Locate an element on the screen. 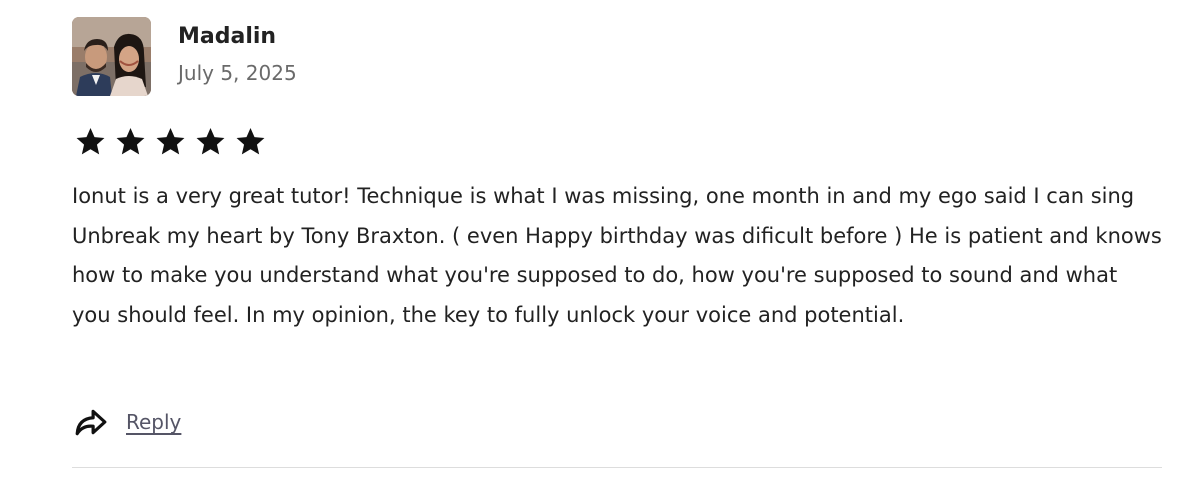 This screenshot has width=1200, height=489. reply-button: Reply is located at coordinates (127, 422).